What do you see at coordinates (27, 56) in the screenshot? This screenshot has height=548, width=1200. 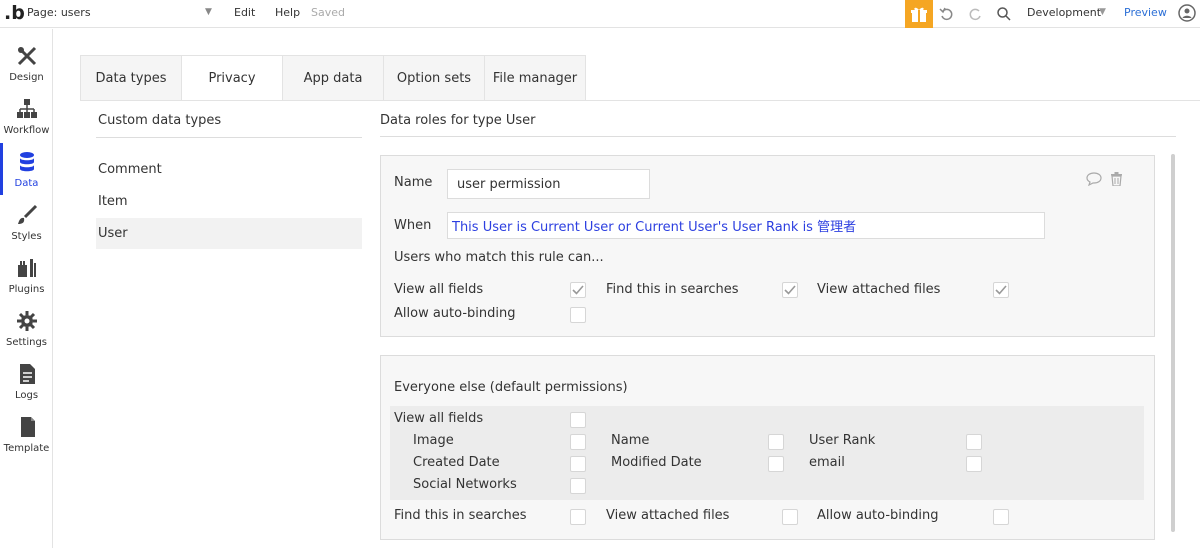 I see `design-tools-icon` at bounding box center [27, 56].